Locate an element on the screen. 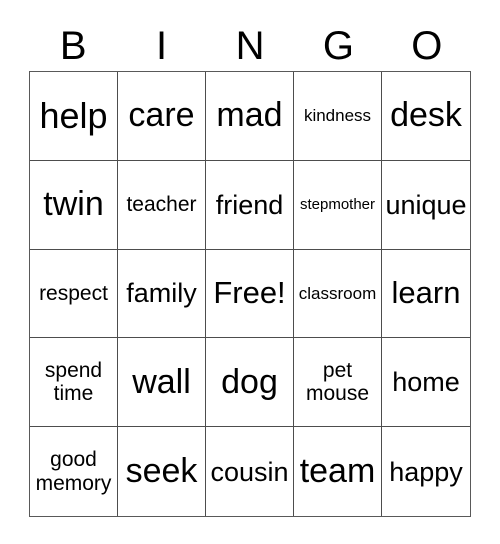 The height and width of the screenshot is (544, 500). bingo-cell: kindness is located at coordinates (338, 116).